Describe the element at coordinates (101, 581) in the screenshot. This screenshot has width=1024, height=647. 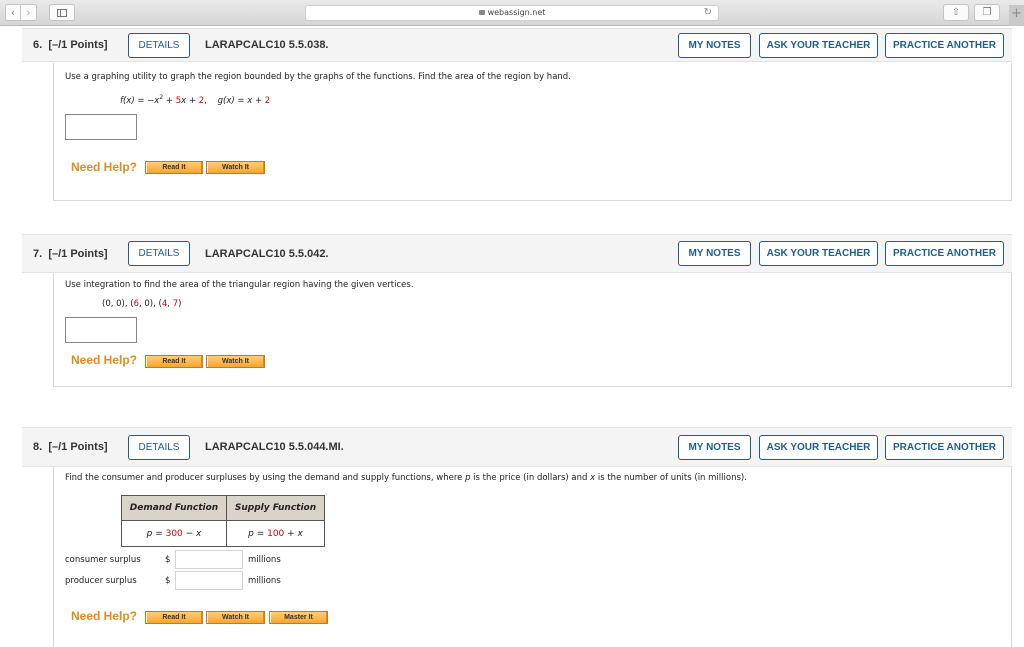
I see `producer-surplus-label: producer surplus` at that location.